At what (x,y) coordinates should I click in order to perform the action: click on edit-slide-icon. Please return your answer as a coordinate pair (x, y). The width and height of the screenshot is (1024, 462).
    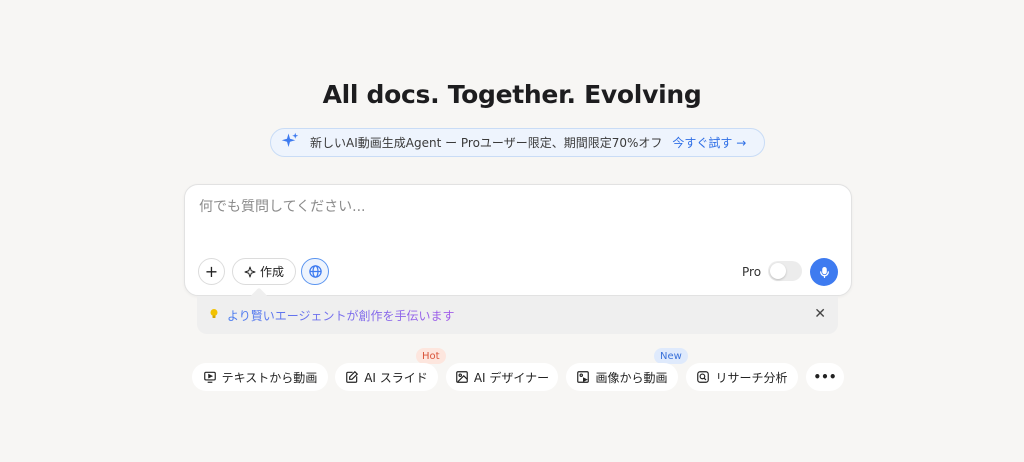
    Looking at the image, I should click on (352, 376).